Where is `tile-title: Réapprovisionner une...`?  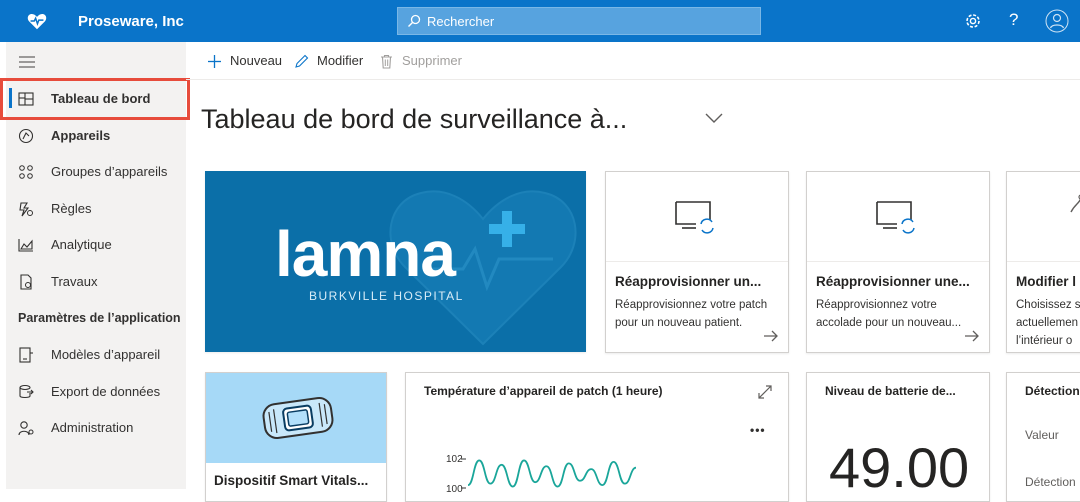
tile-title: Réapprovisionner une... is located at coordinates (893, 281).